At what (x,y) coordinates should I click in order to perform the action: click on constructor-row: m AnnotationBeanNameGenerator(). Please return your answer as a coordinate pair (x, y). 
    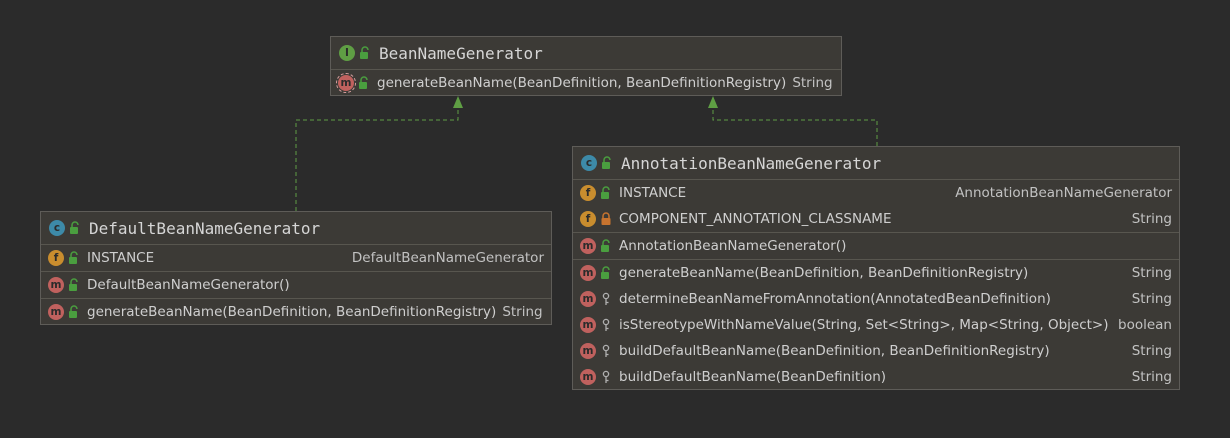
    Looking at the image, I should click on (876, 246).